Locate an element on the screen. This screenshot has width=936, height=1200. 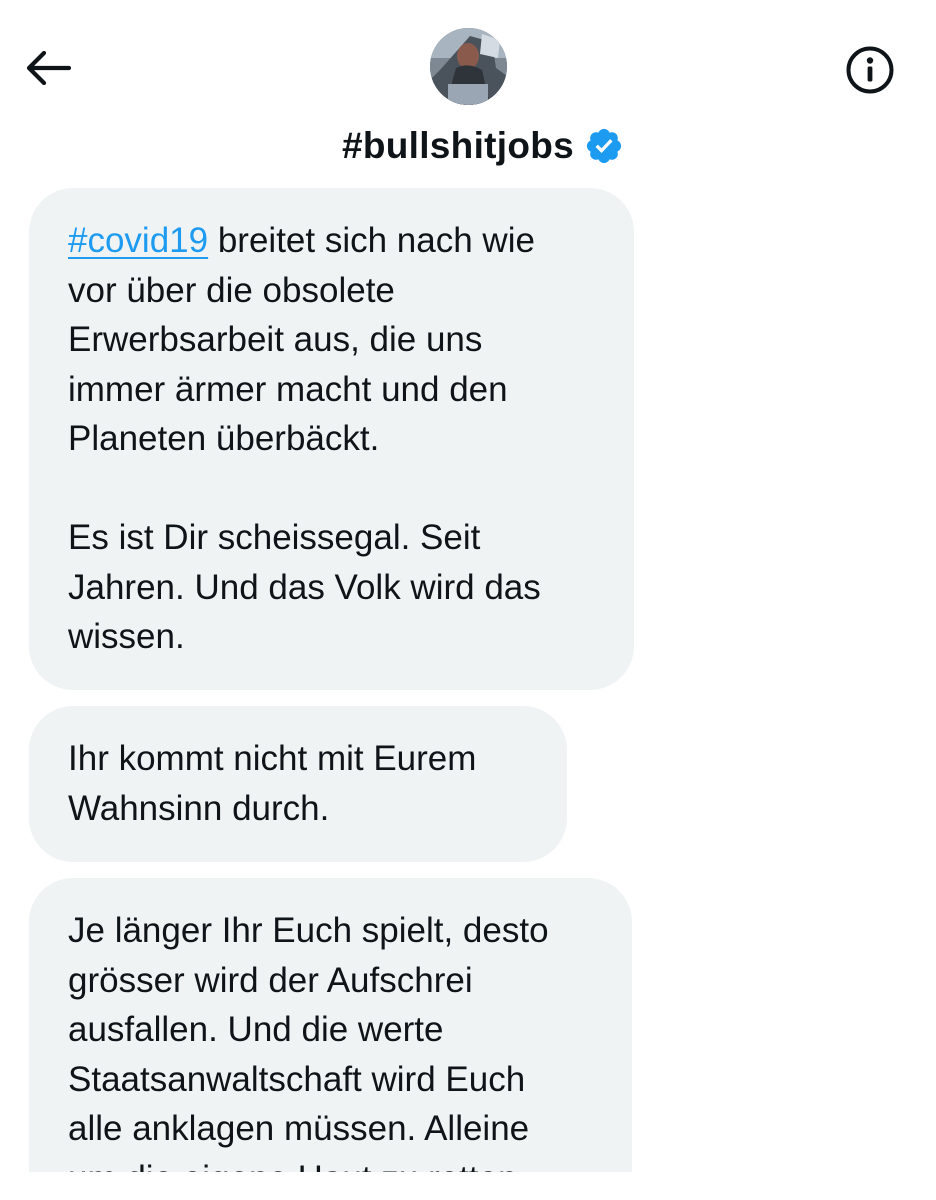
conversation-title-row: #bullshitjobs is located at coordinates (468, 146).